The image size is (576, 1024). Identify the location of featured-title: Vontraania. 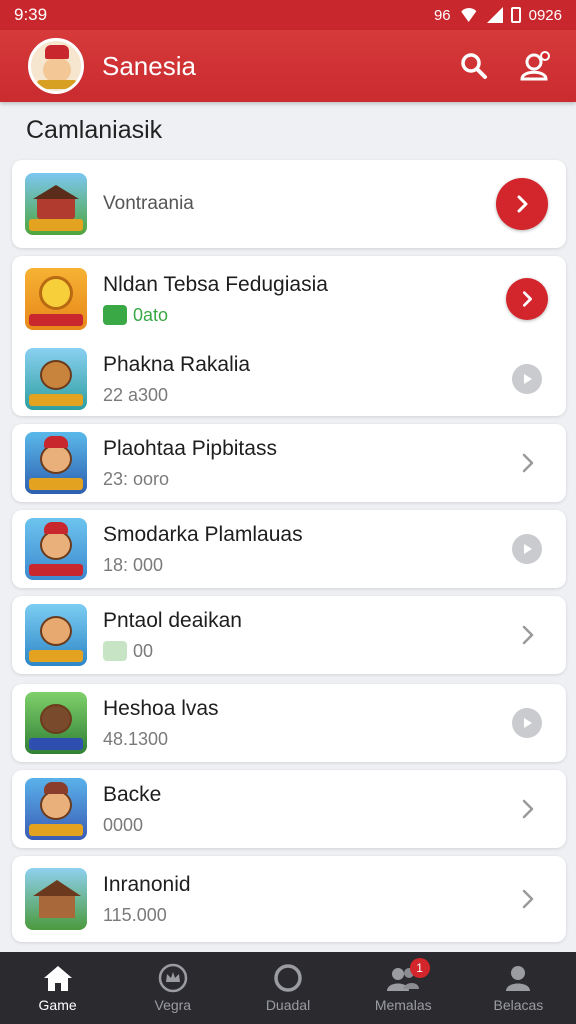
(148, 203).